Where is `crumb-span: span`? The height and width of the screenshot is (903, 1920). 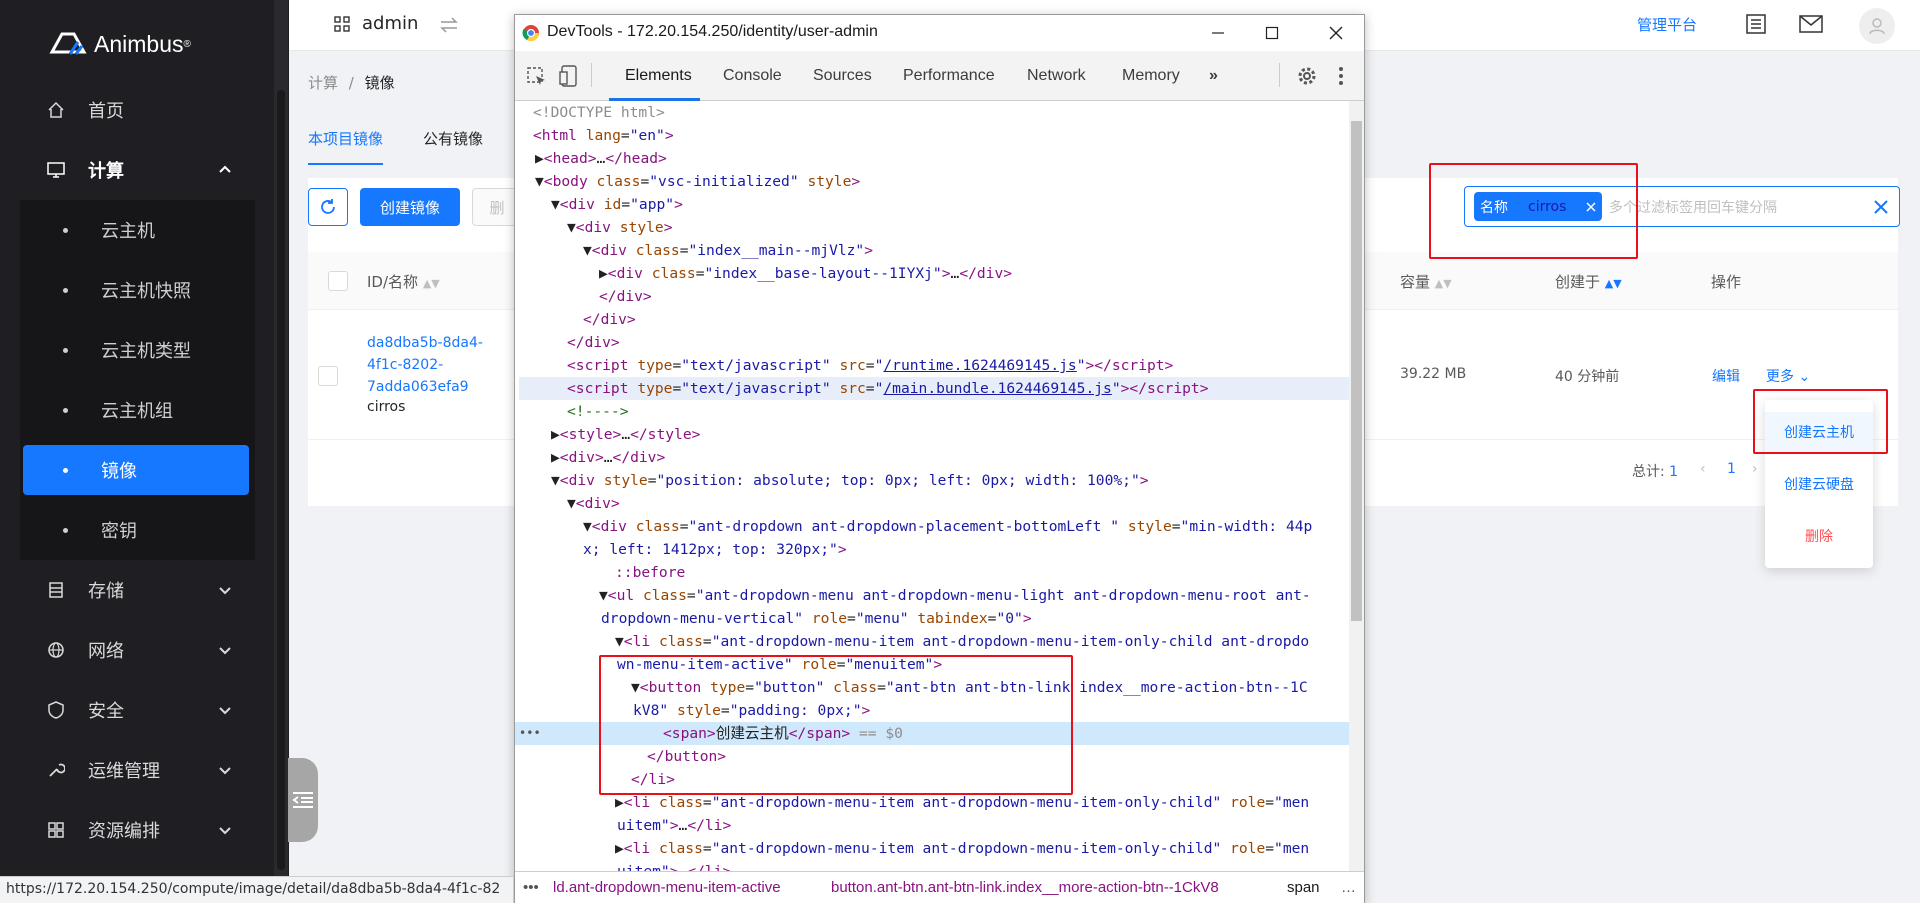 crumb-span: span is located at coordinates (1303, 887).